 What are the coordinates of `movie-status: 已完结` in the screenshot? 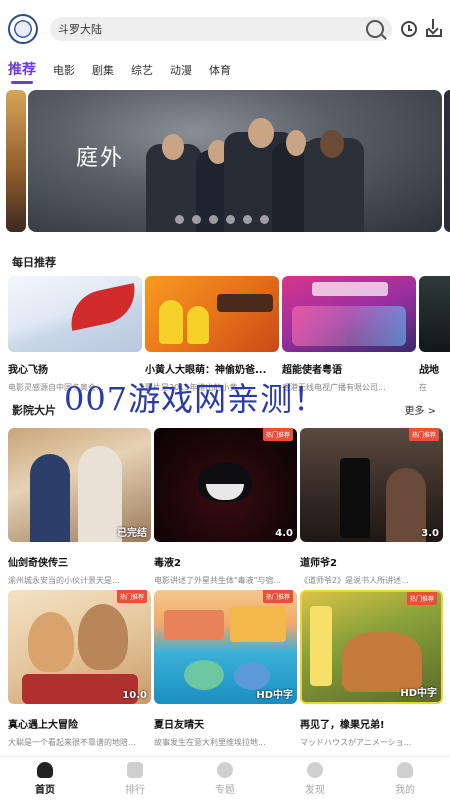 It's located at (132, 533).